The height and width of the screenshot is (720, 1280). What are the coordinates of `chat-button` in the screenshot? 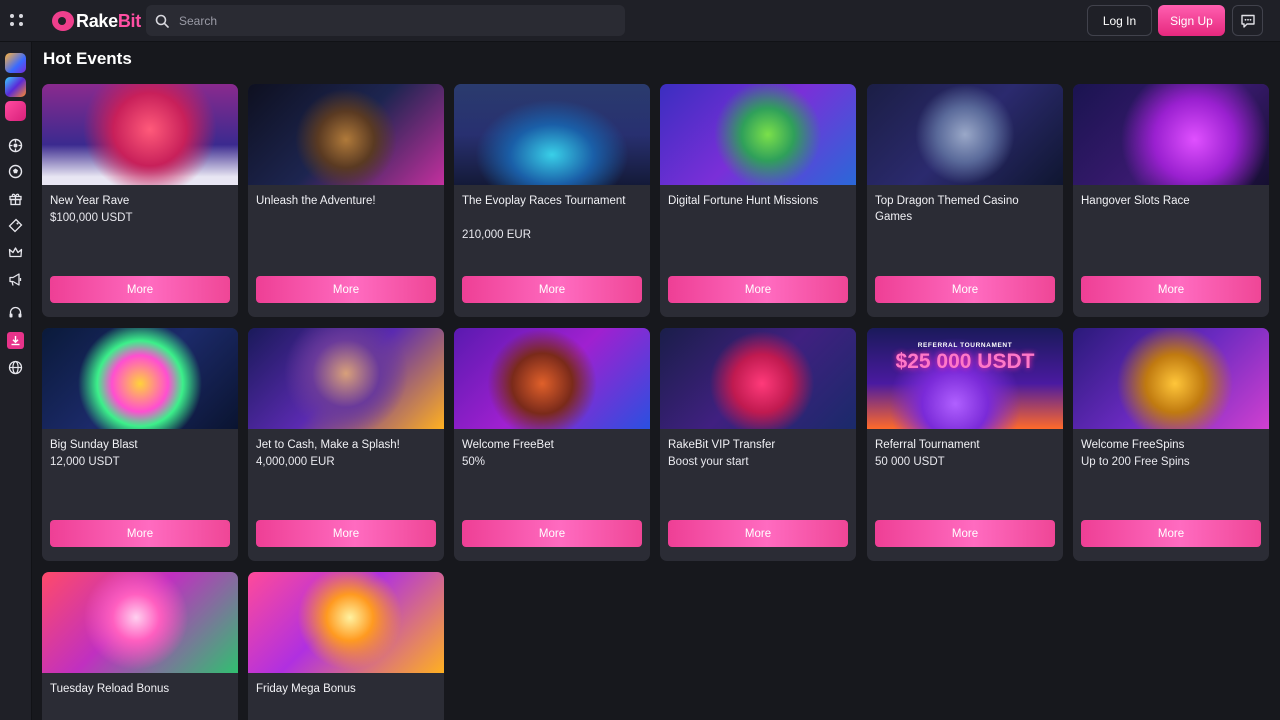 It's located at (1247, 20).